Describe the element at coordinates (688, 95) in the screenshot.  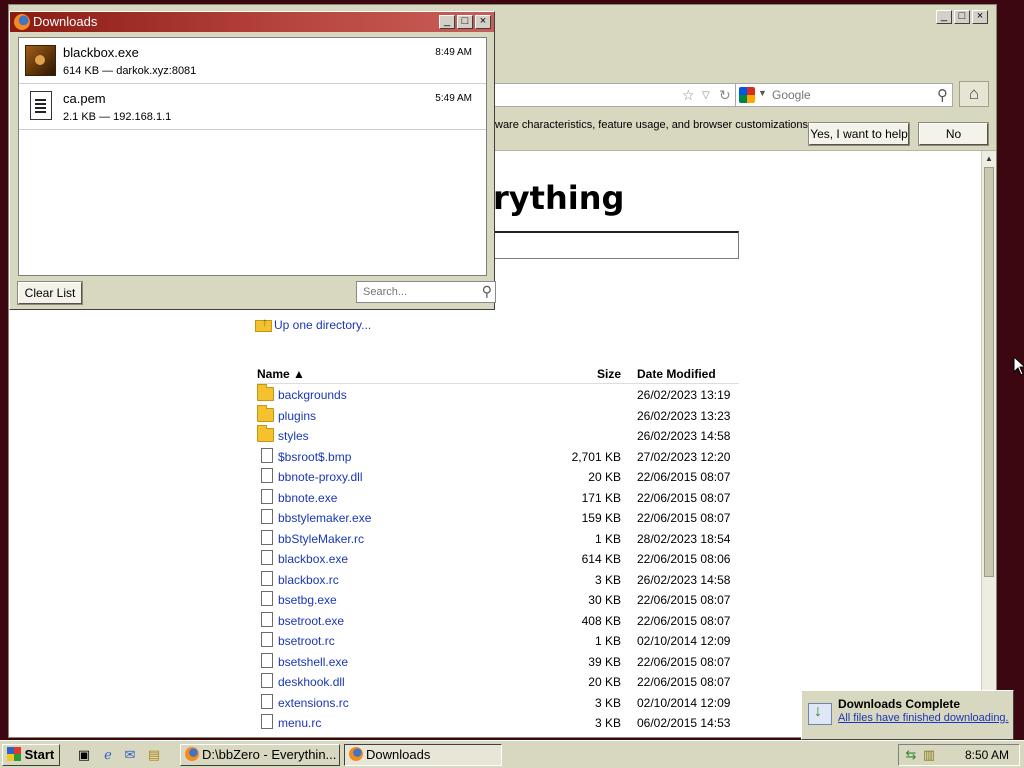
I see `bookmark-star-icon: ☆` at that location.